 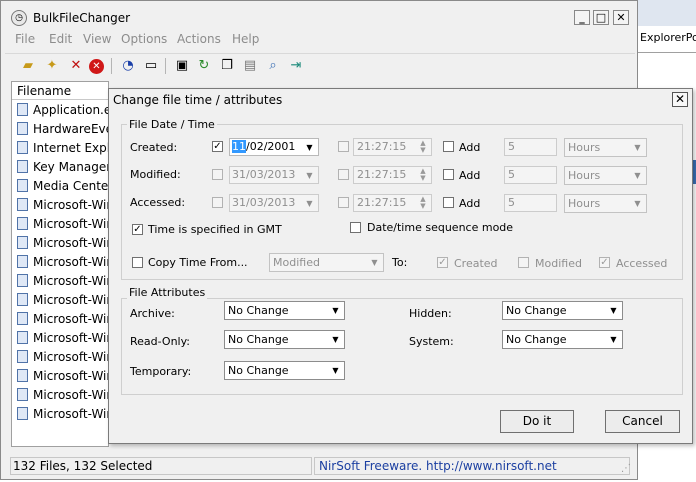 What do you see at coordinates (204, 66) in the screenshot?
I see `refresh-icon: ↻` at bounding box center [204, 66].